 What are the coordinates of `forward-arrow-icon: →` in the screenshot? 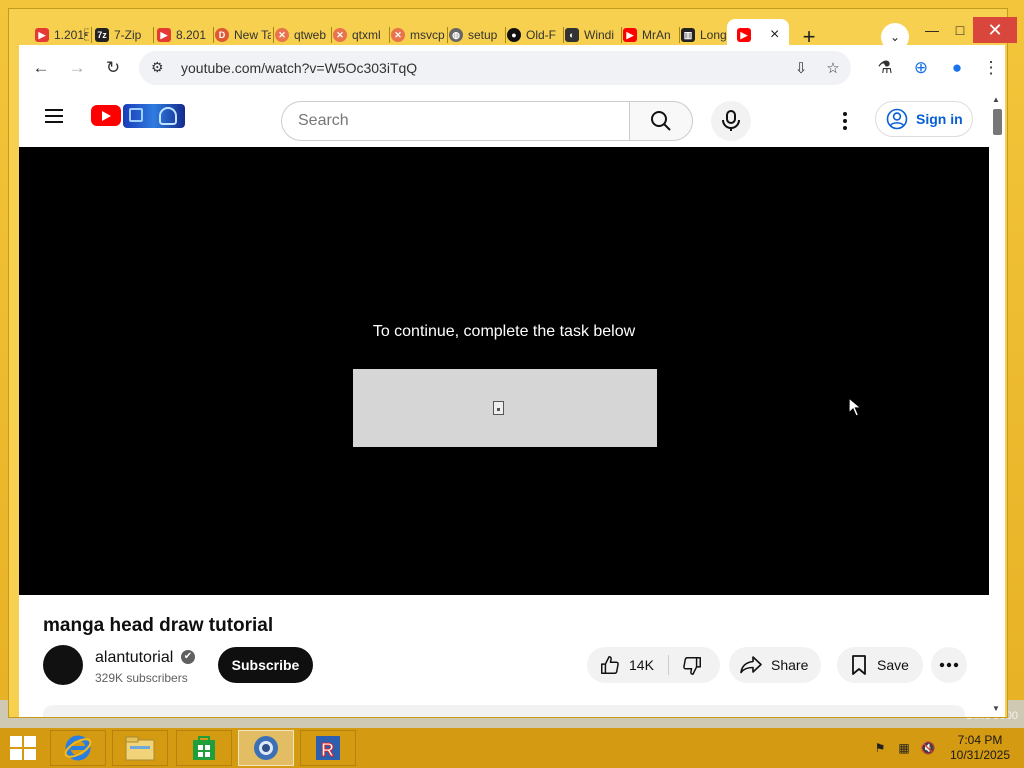 It's located at (77, 68).